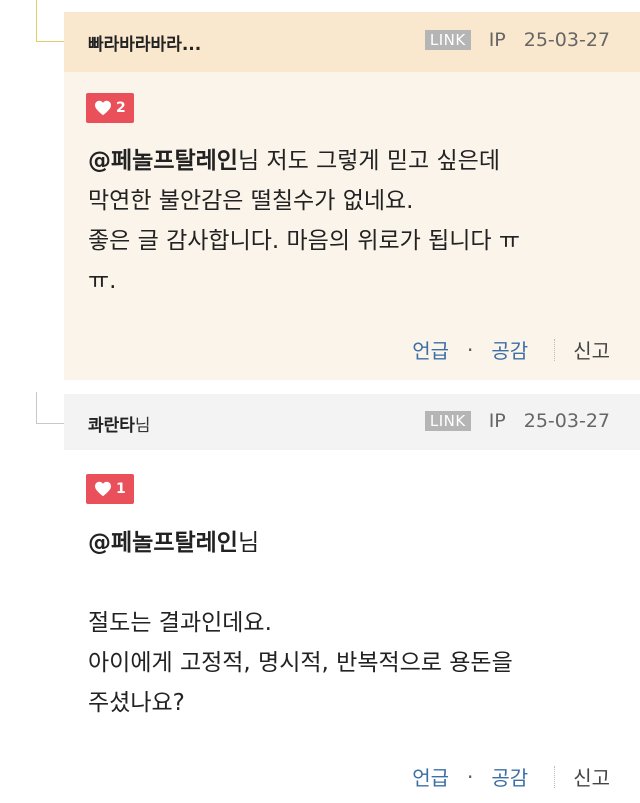 The height and width of the screenshot is (803, 640). I want to click on comment-author: 콰란타님, so click(119, 423).